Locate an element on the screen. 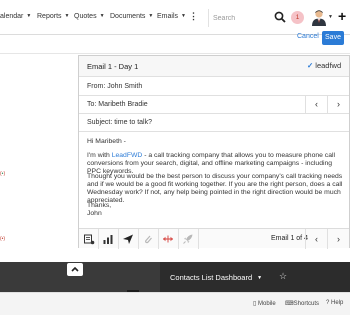  email-header: Email 1 - Day 1 ✓ leadfwd is located at coordinates (214, 66).